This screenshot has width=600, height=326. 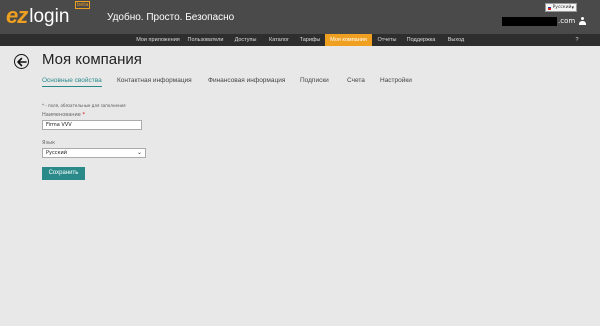 I want to click on nav-item-logout: Выход, so click(x=456, y=40).